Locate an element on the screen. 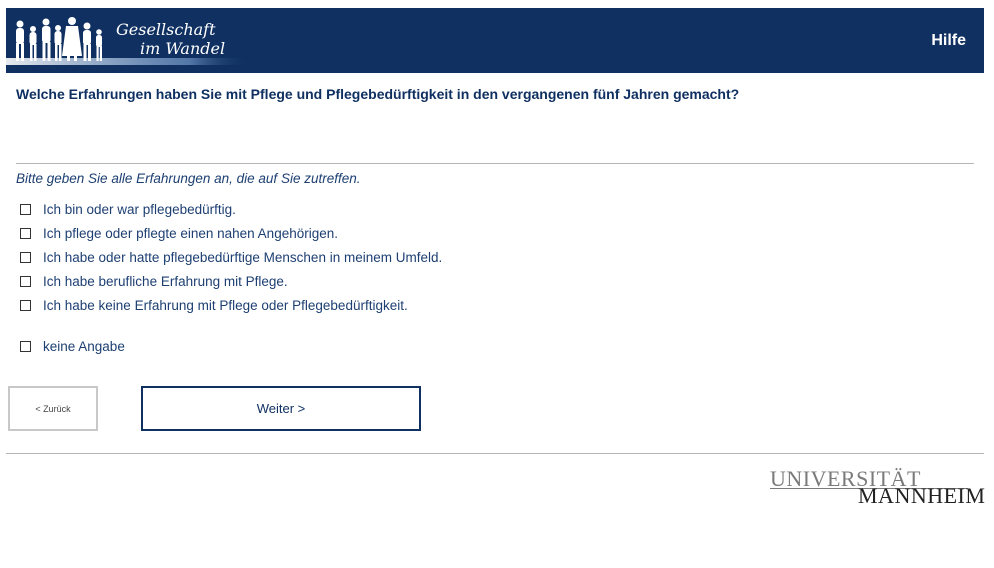  question-divider is located at coordinates (495, 163).